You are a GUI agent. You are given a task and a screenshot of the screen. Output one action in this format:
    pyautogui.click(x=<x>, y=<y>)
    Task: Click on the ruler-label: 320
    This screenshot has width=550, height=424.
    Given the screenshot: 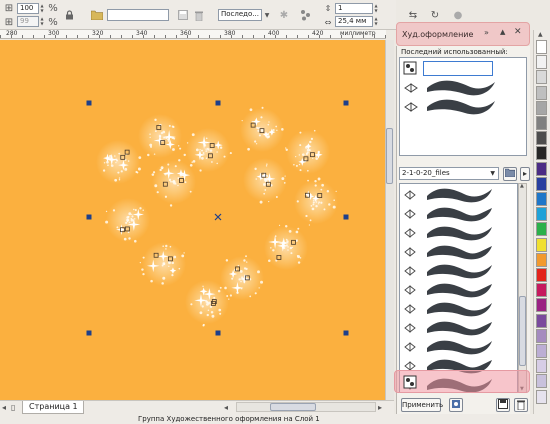 What is the action you would take?
    pyautogui.click(x=98, y=33)
    